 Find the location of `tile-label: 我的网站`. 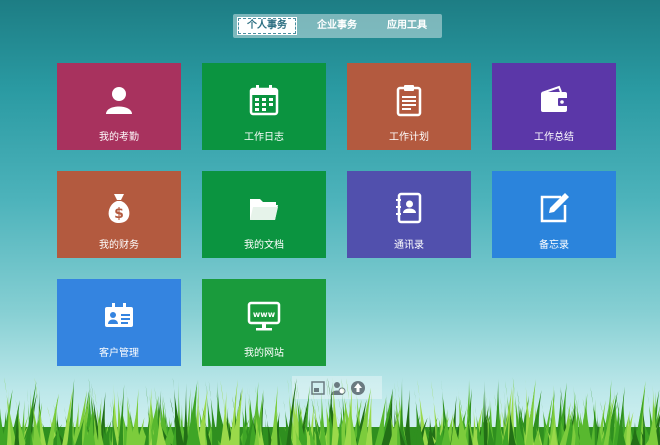

tile-label: 我的网站 is located at coordinates (264, 353).